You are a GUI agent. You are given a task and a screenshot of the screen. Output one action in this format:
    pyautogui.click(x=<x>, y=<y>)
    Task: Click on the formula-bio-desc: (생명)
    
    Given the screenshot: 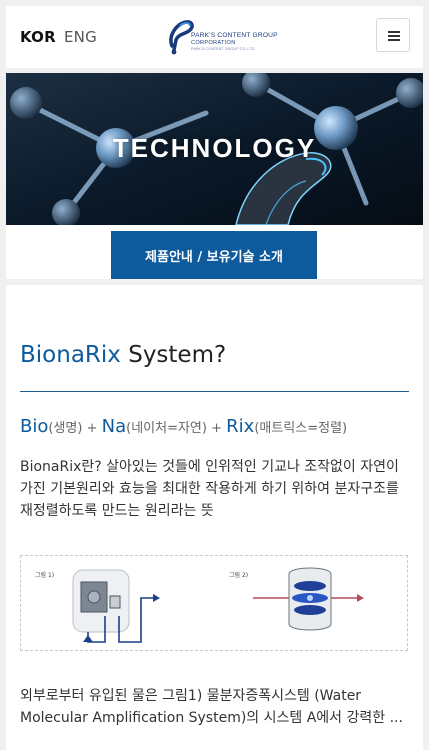 What is the action you would take?
    pyautogui.click(x=65, y=428)
    